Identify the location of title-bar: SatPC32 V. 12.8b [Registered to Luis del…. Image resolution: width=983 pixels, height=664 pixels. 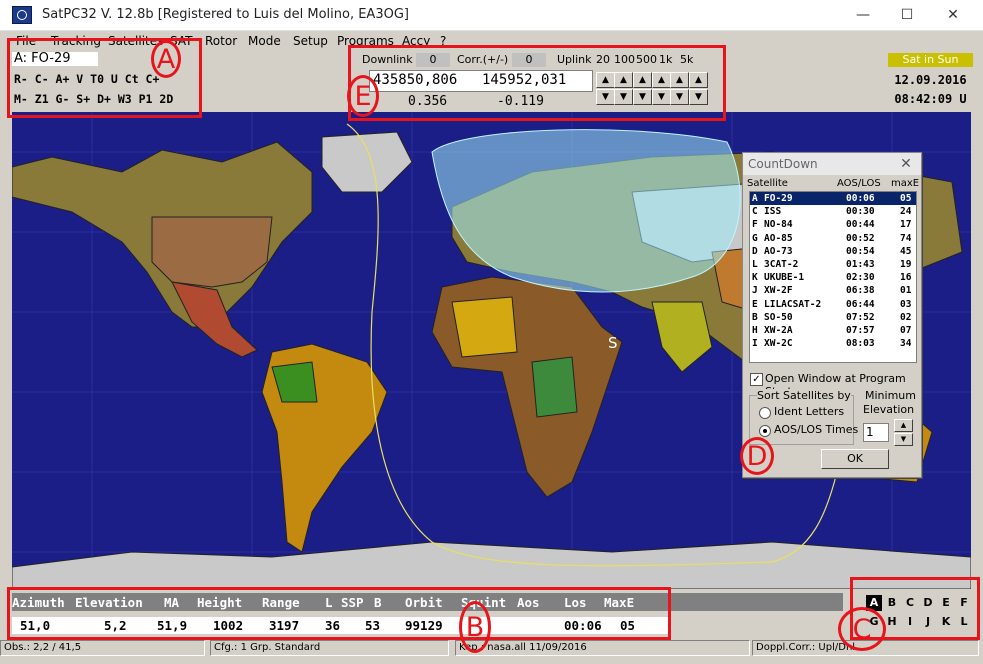
(491, 15).